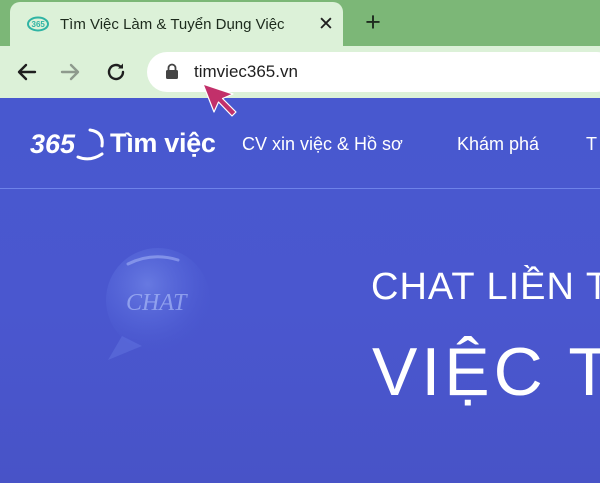  I want to click on svg-text: 365, so click(39, 24).